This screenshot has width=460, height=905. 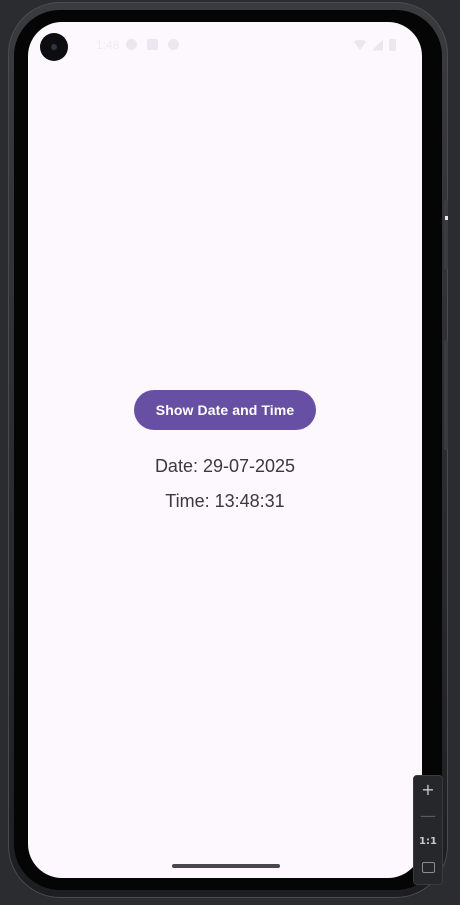 I want to click on volume-button, so click(x=446, y=395).